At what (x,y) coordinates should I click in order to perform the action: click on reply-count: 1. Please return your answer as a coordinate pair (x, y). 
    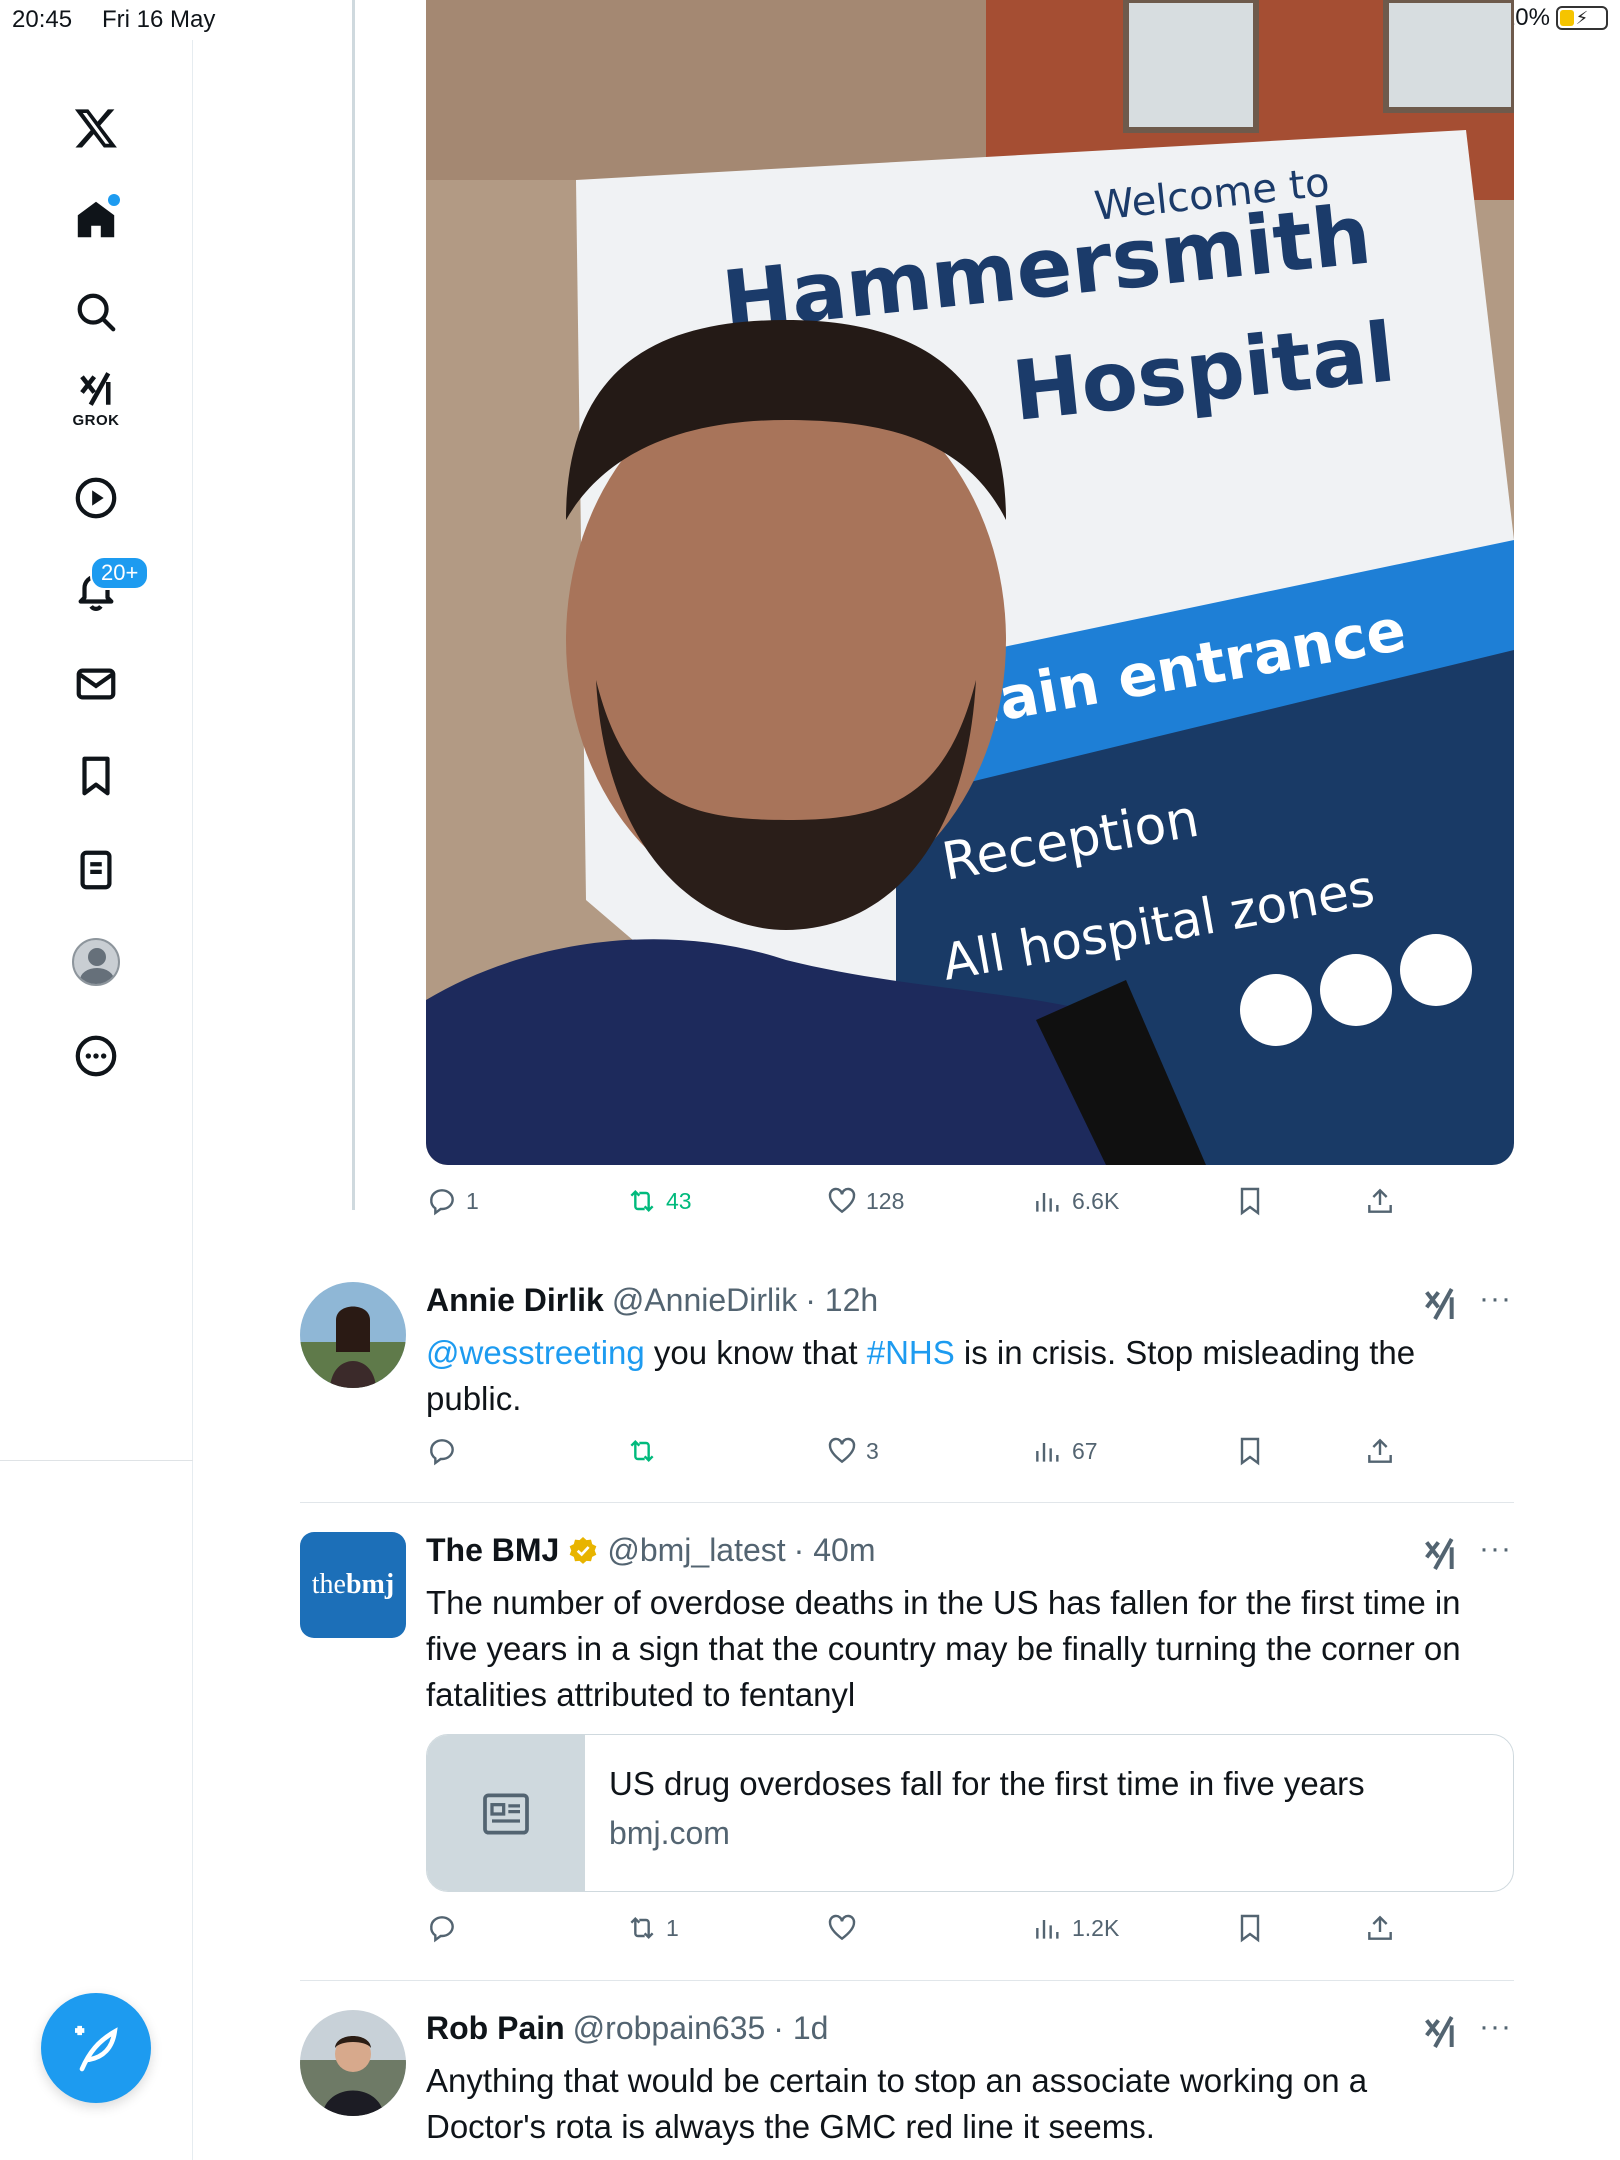
    Looking at the image, I should click on (472, 1200).